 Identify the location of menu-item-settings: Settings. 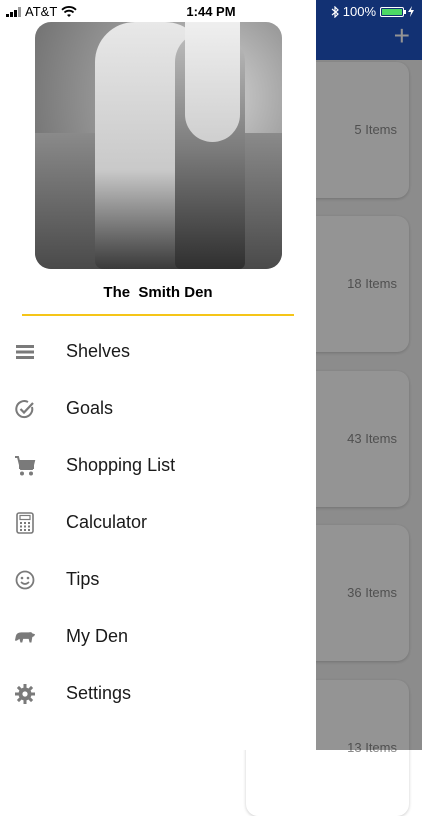
(158, 693).